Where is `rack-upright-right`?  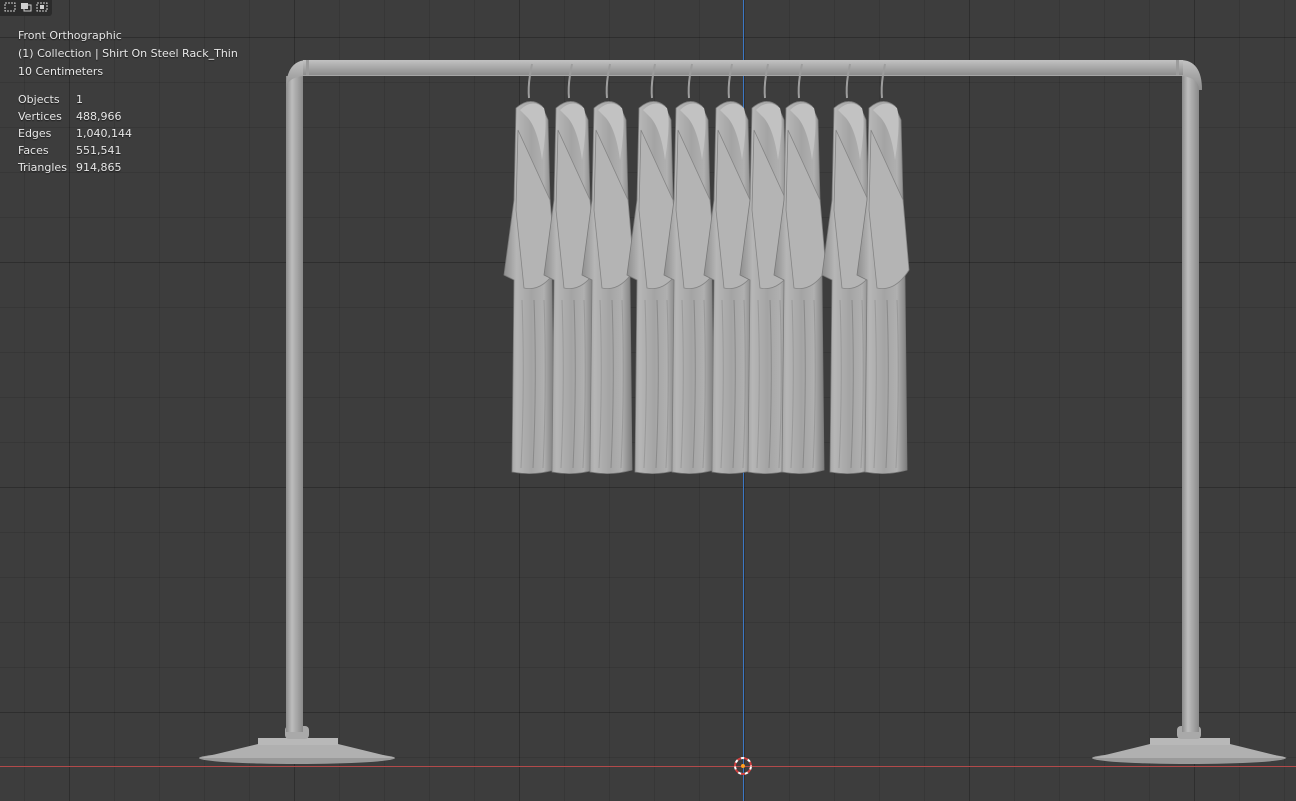
rack-upright-right is located at coordinates (1190, 404).